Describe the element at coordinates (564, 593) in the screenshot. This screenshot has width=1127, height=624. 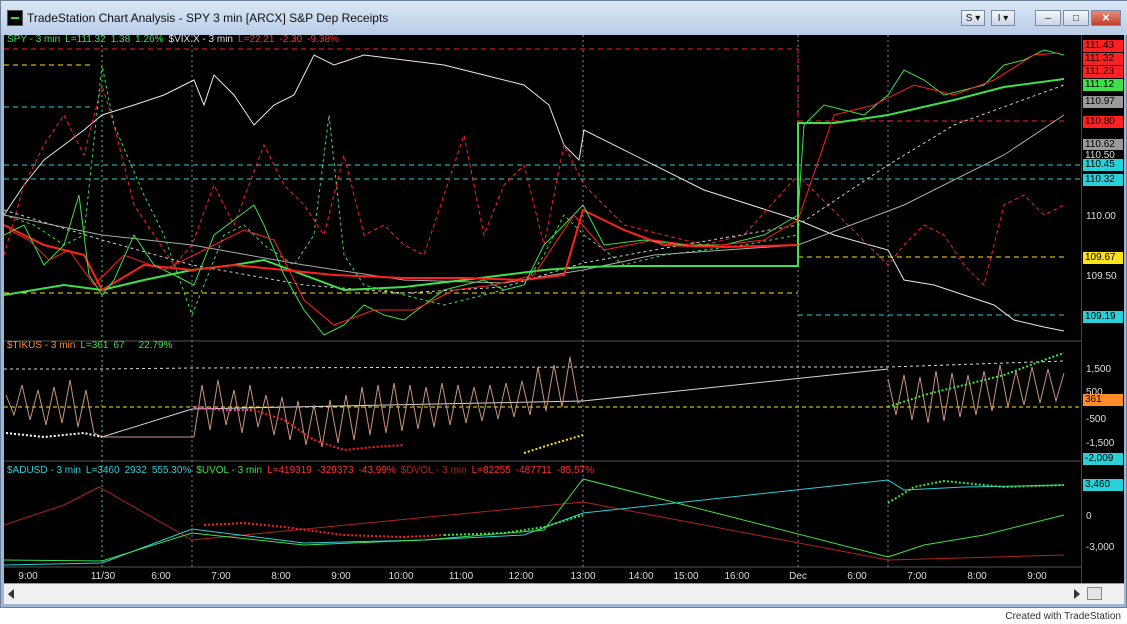
I see `horizontal-scrollbar` at that location.